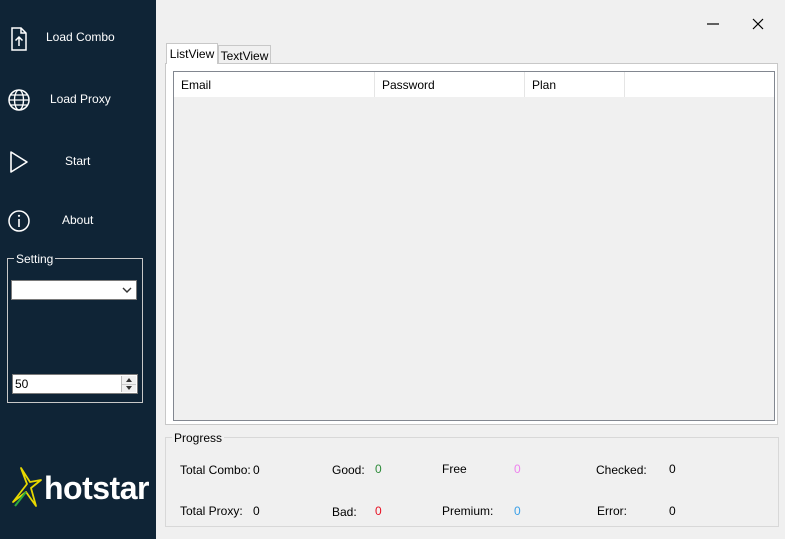  I want to click on start-button: Start, so click(78, 162).